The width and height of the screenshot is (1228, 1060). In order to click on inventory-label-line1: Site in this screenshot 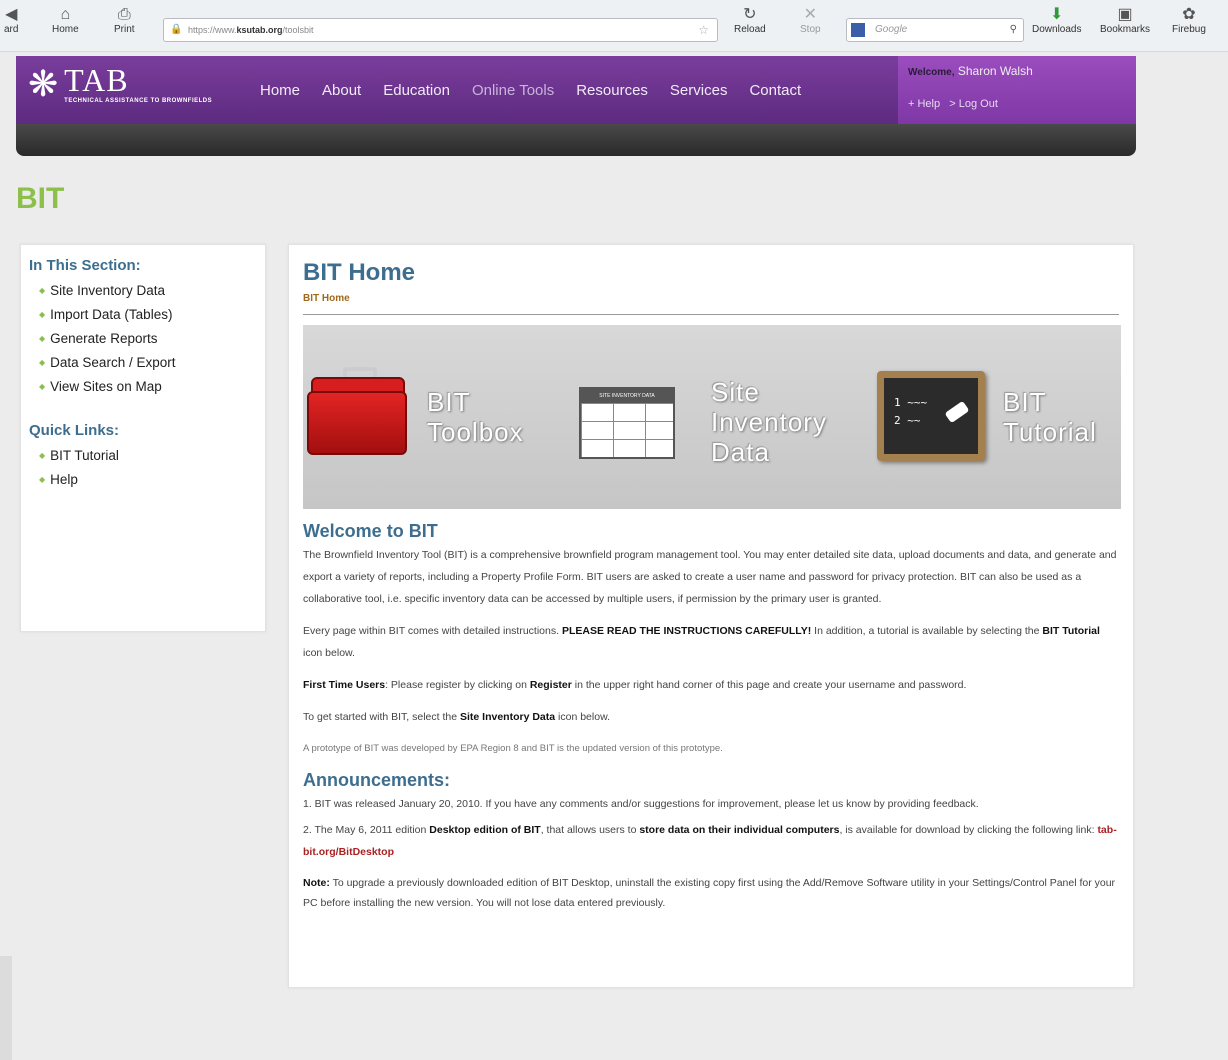, I will do `click(735, 392)`.